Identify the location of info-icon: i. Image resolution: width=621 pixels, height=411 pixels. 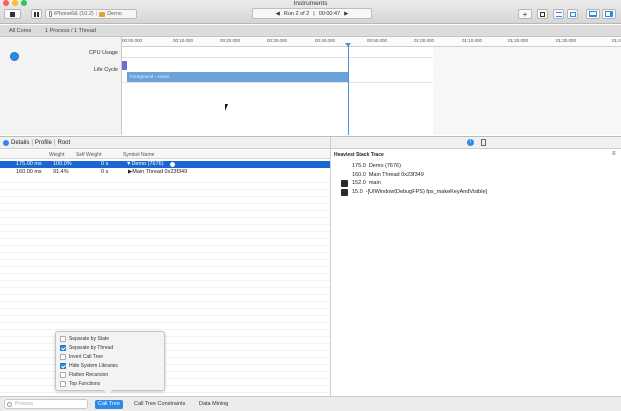
(470, 142).